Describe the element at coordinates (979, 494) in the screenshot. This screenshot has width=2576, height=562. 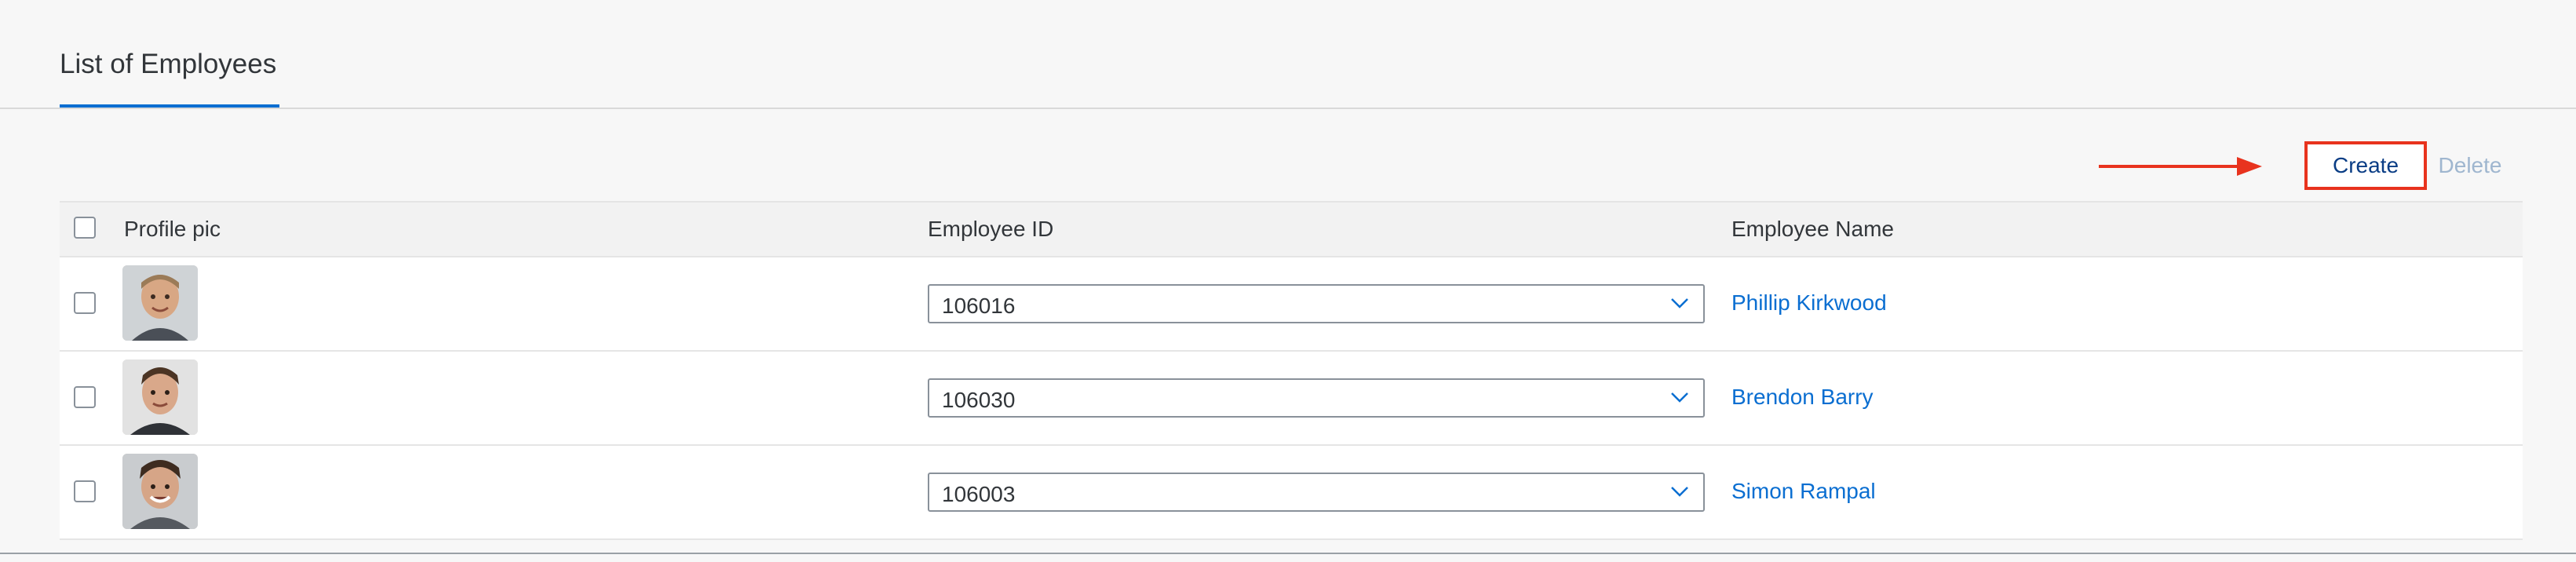
I see `employee-id-value: 106003` at that location.